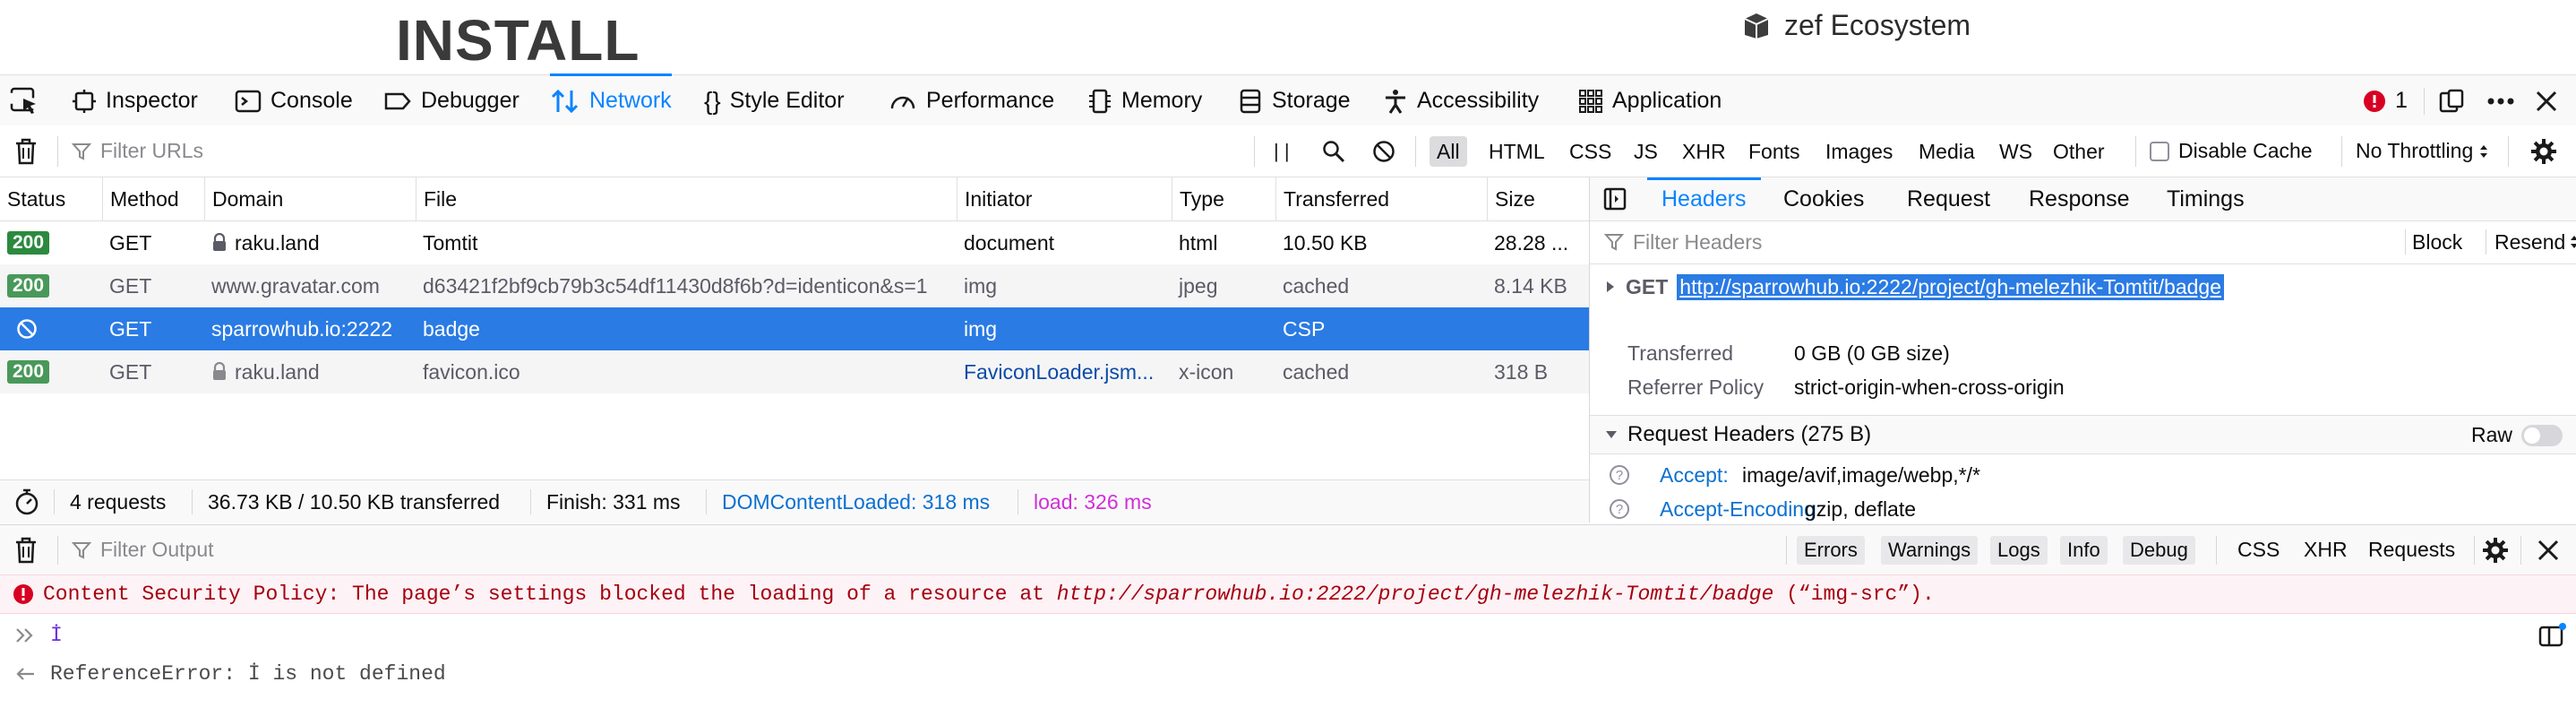 The image size is (2576, 708). Describe the element at coordinates (1946, 151) in the screenshot. I see `type-filter-media: Media` at that location.